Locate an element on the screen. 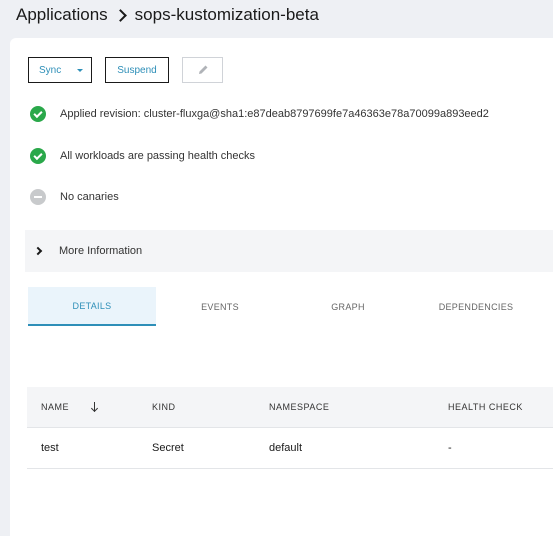 This screenshot has height=536, width=553. pencil-icon is located at coordinates (202, 69).